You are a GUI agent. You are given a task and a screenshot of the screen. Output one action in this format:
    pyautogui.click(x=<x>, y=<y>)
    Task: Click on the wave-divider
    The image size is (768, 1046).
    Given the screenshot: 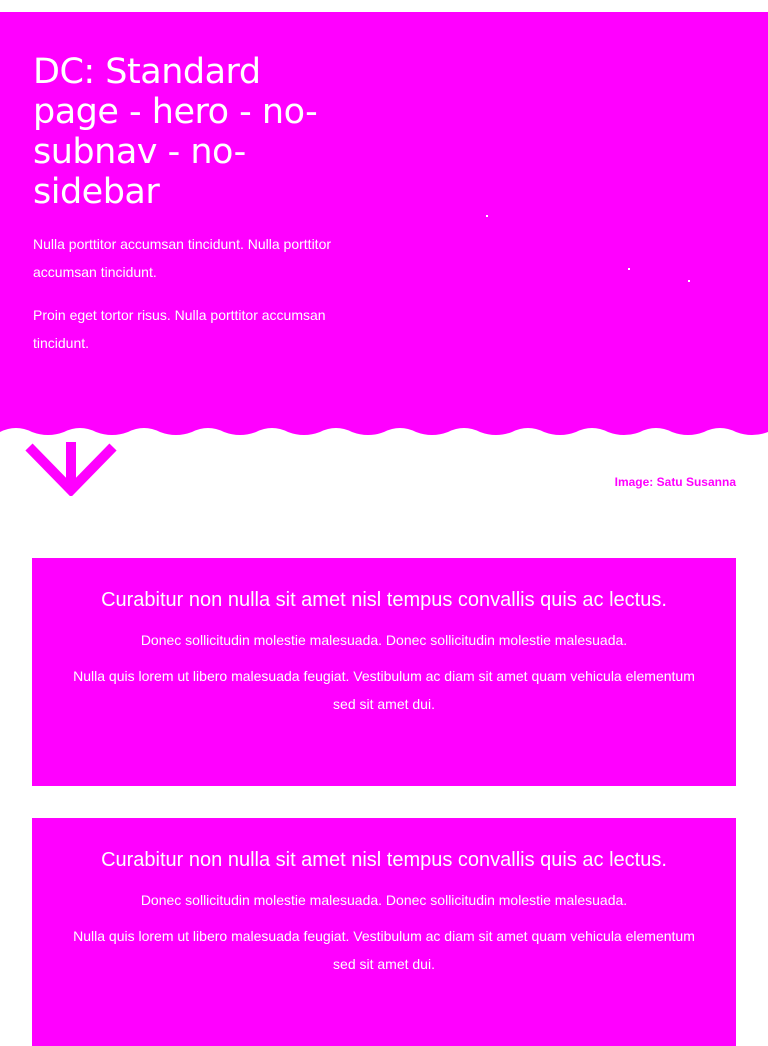 What is the action you would take?
    pyautogui.click(x=384, y=426)
    